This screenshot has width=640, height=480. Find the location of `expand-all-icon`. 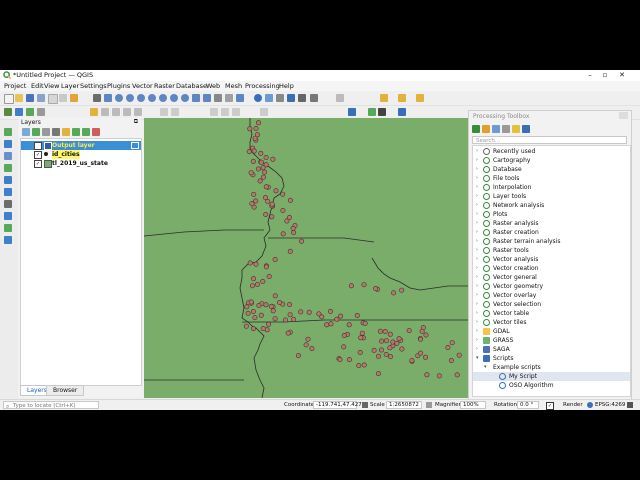

expand-all-icon is located at coordinates (76, 132).